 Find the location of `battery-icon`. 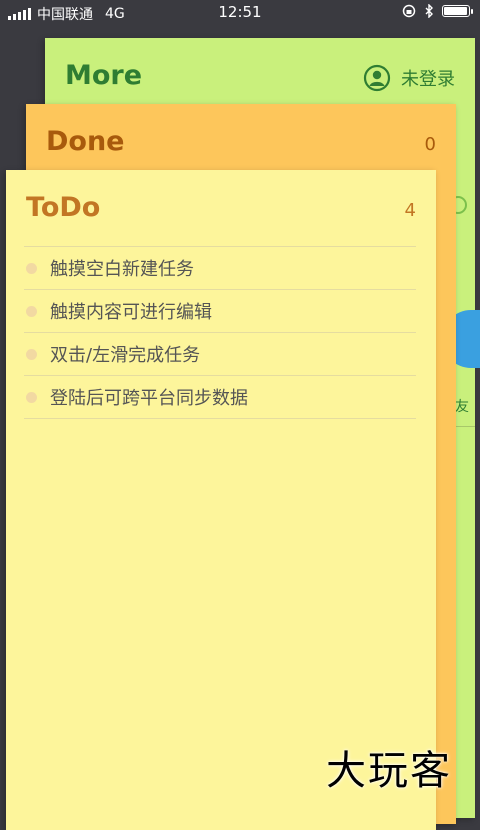

battery-icon is located at coordinates (457, 11).